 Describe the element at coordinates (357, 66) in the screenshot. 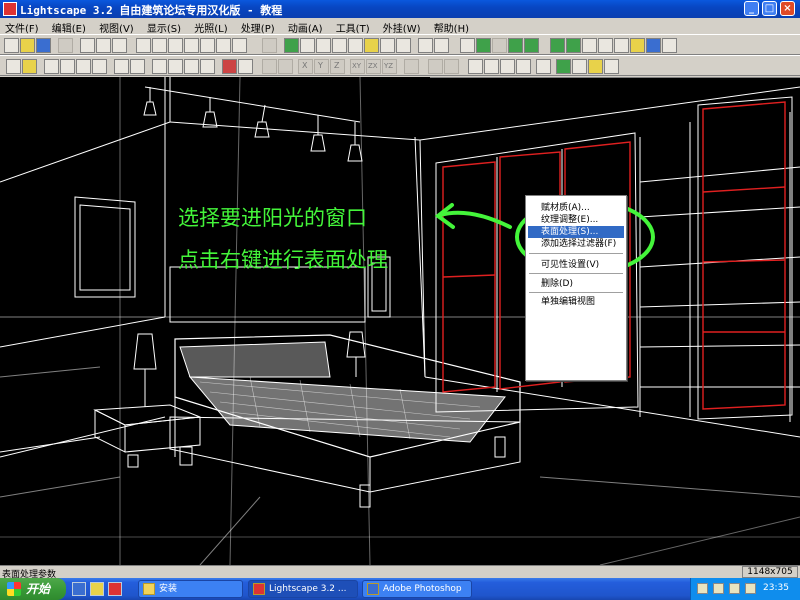

I see `plane-xy-button: XY` at that location.